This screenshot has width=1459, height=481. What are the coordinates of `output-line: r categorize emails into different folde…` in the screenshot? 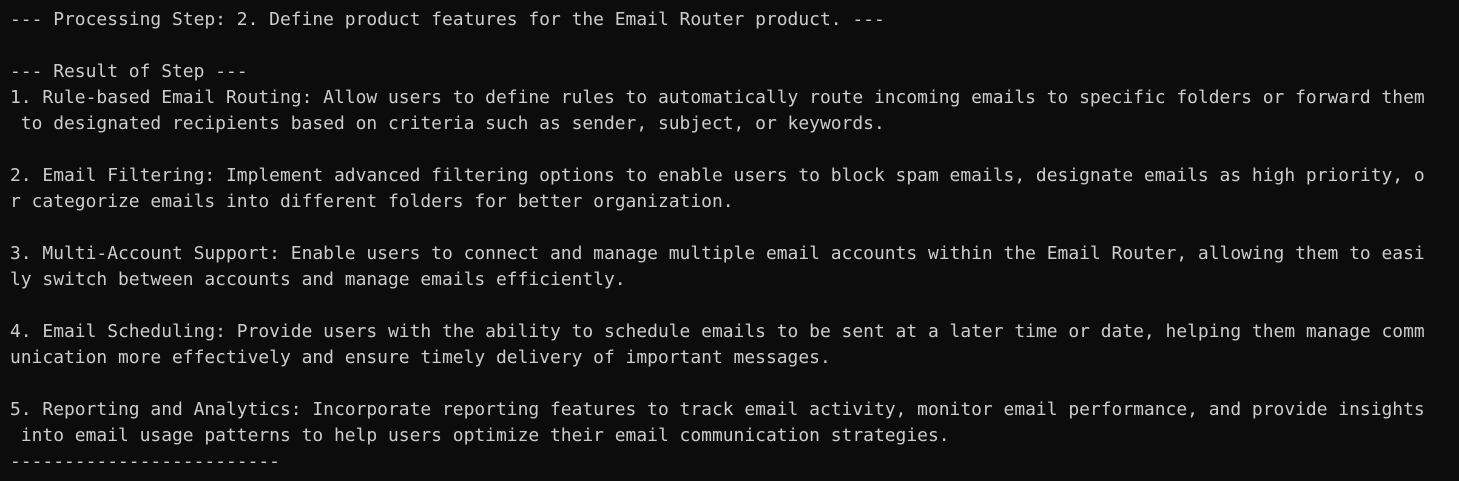 It's located at (372, 201).